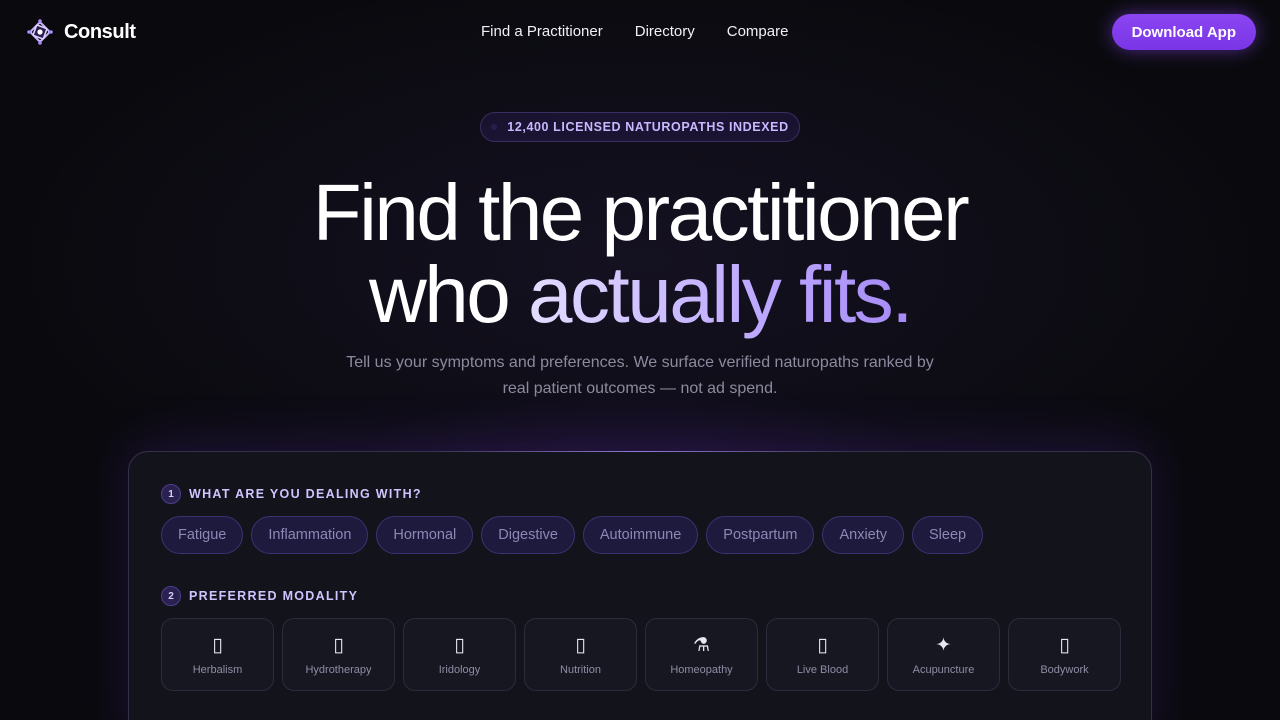 Image resolution: width=1280 pixels, height=720 pixels. I want to click on water-icon: ▯, so click(338, 644).